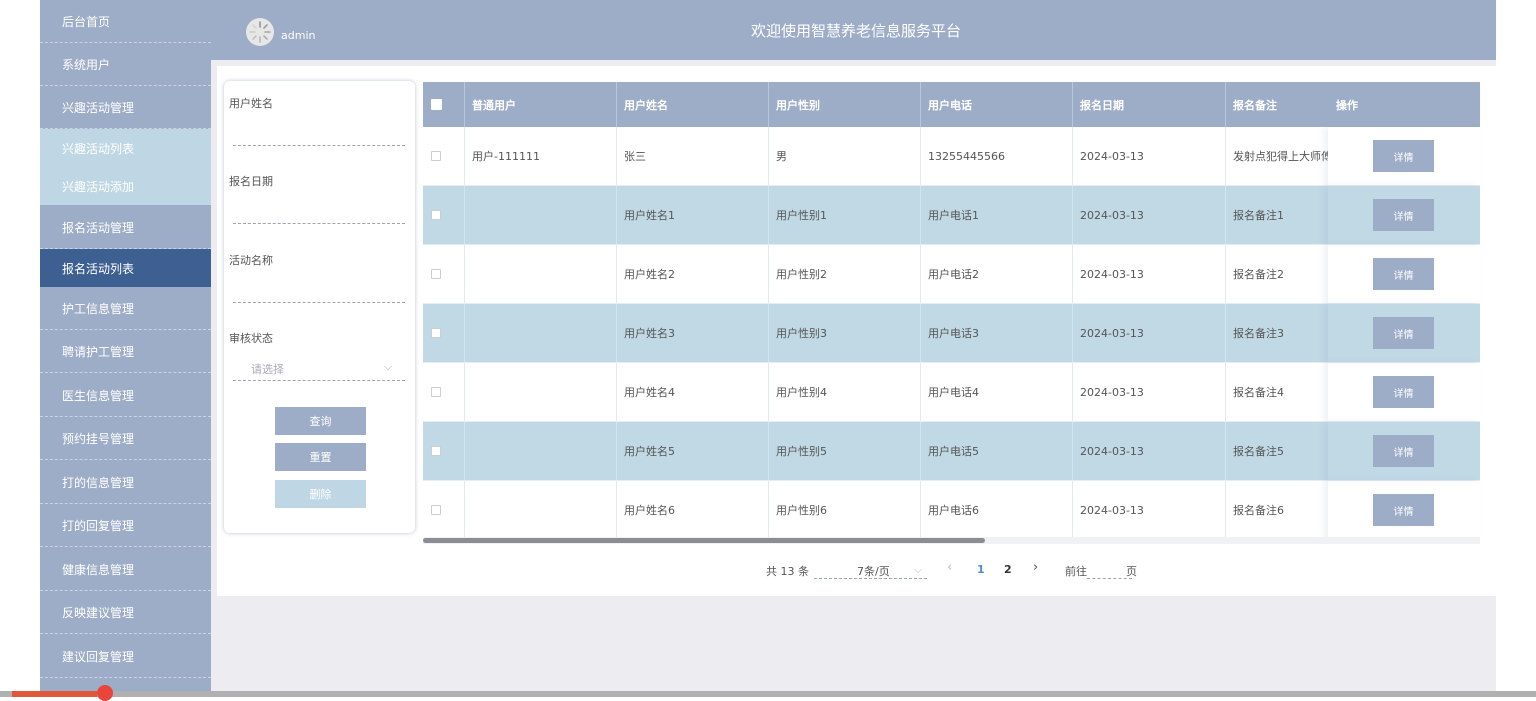  I want to click on column-header-note: 报名备注, so click(1276, 104).